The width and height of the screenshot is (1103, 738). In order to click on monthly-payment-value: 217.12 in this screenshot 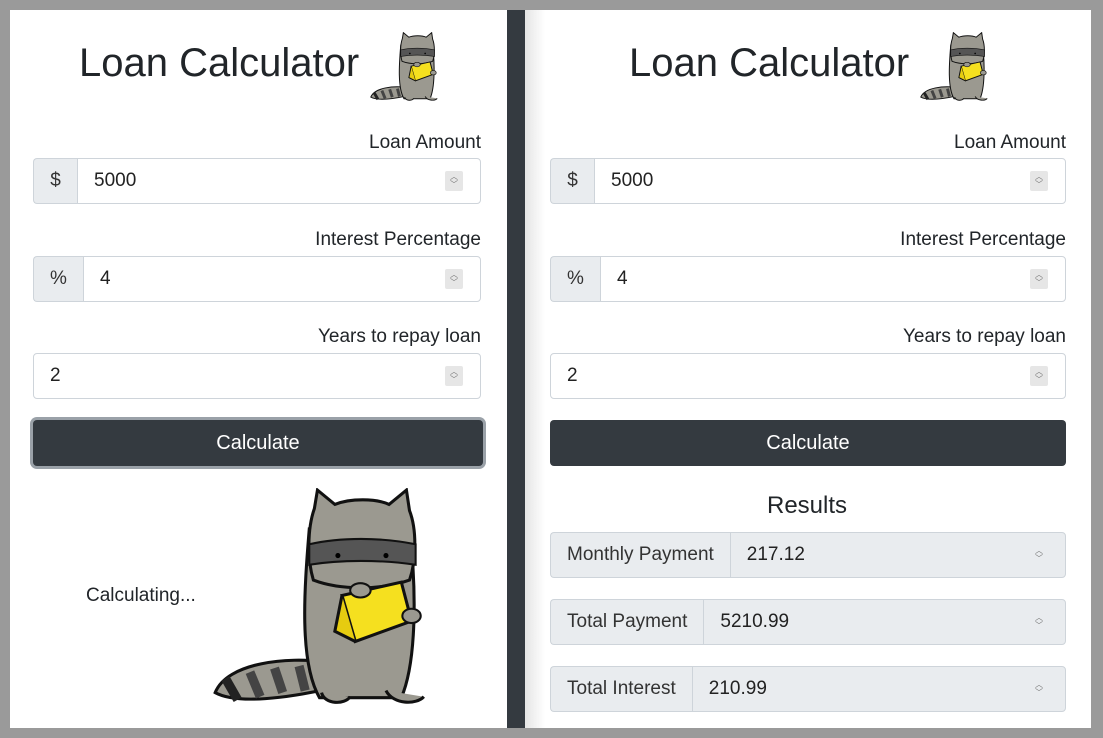, I will do `click(775, 554)`.